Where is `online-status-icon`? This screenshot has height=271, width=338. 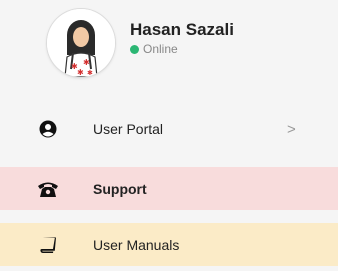 online-status-icon is located at coordinates (134, 49).